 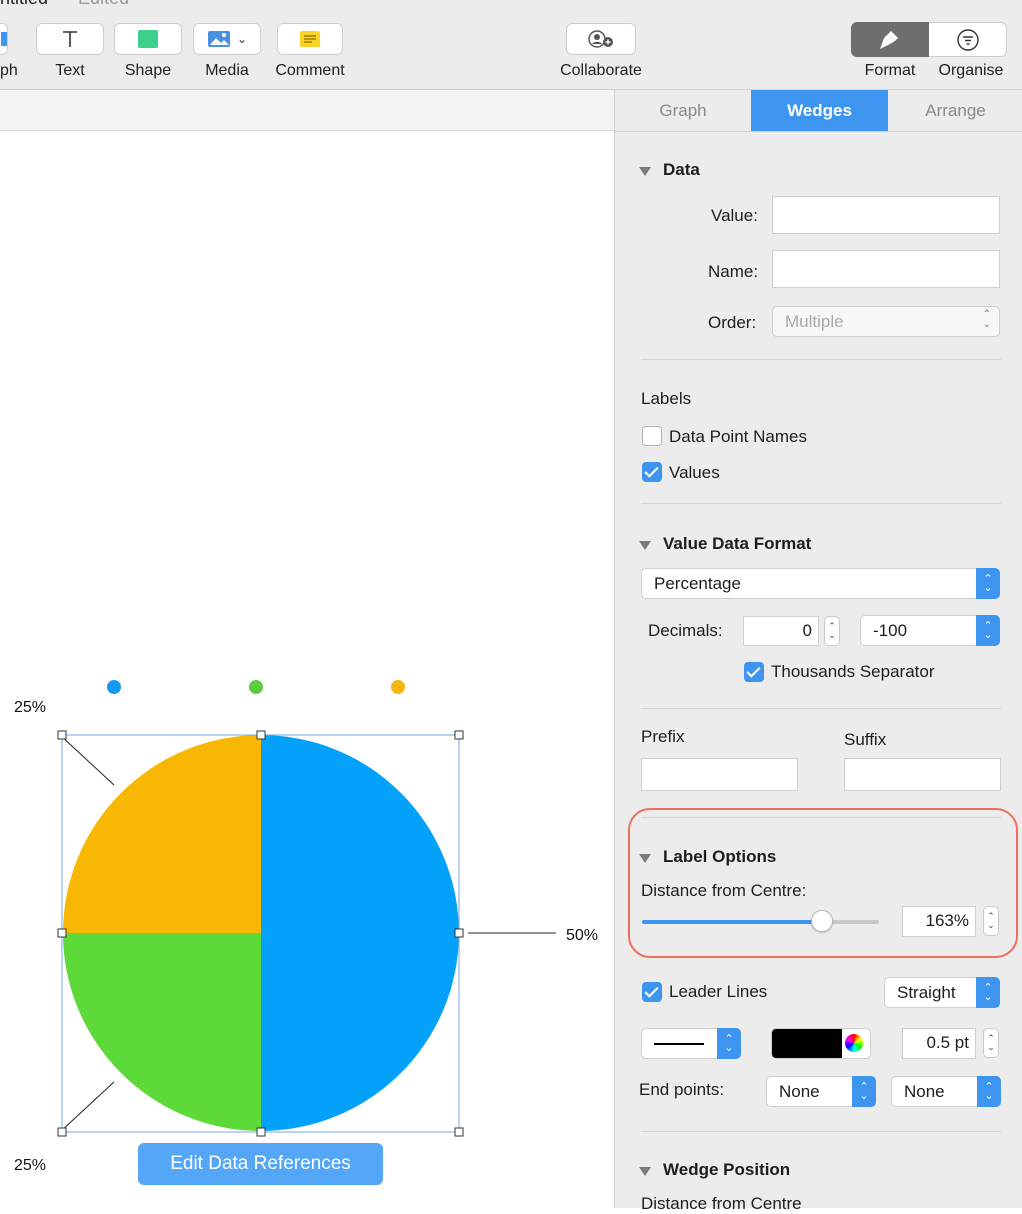 What do you see at coordinates (930, 630) in the screenshot?
I see `negative-format-select: -100 ⌃ ⌄` at bounding box center [930, 630].